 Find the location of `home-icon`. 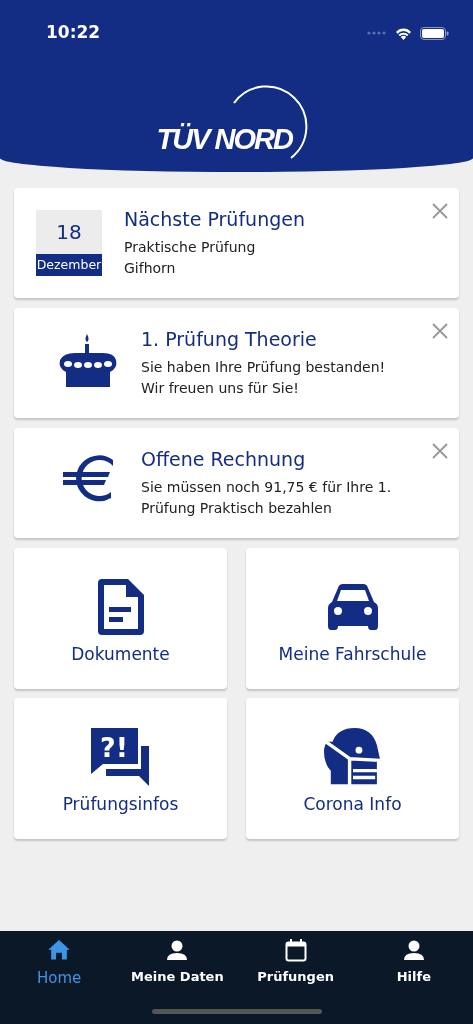

home-icon is located at coordinates (59, 951).